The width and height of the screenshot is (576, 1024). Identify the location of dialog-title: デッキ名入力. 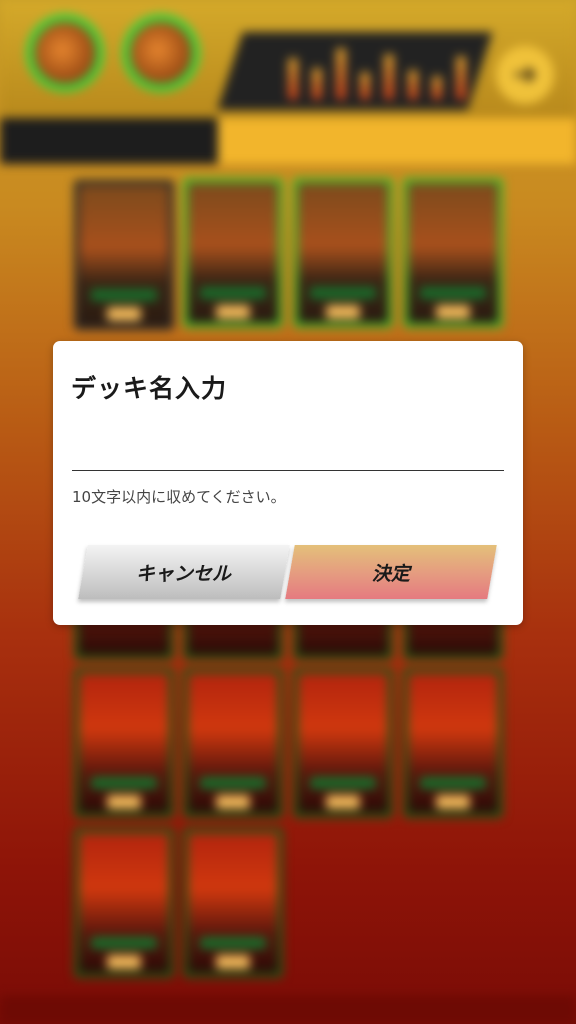
(149, 388).